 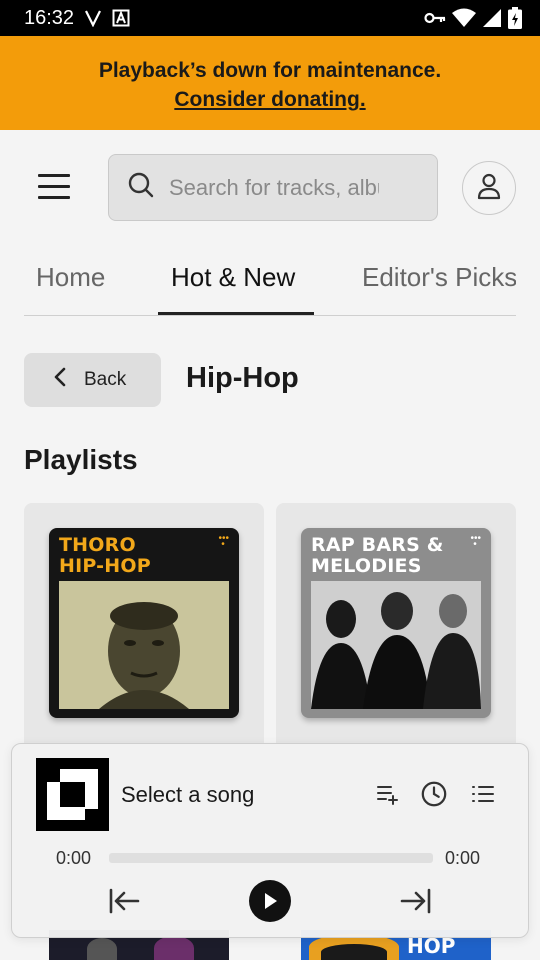 I want to click on active-tab-indicator, so click(x=236, y=313).